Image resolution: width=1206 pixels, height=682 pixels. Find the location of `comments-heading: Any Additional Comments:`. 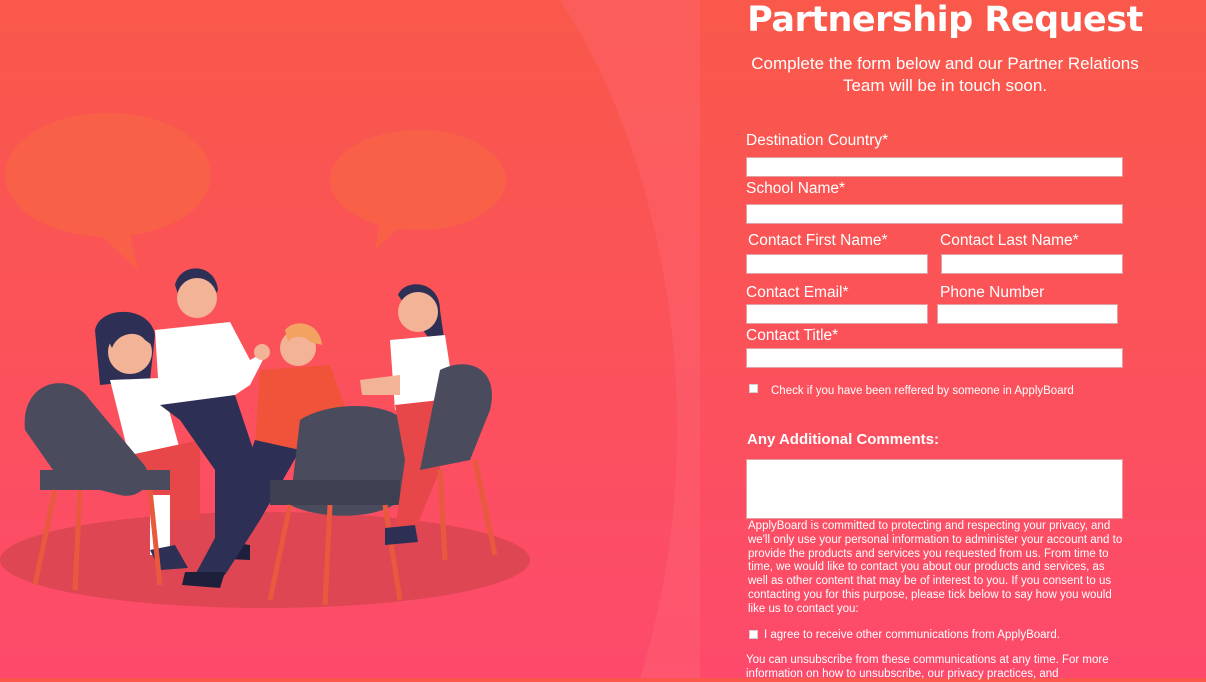

comments-heading: Any Additional Comments: is located at coordinates (843, 439).